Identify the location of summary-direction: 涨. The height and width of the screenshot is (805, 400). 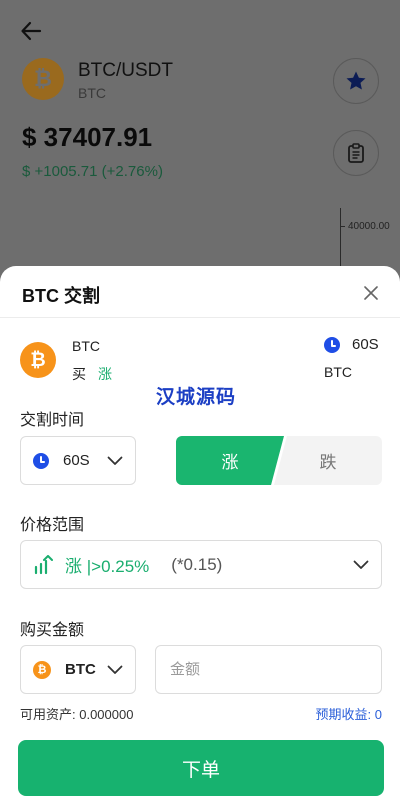
(105, 374).